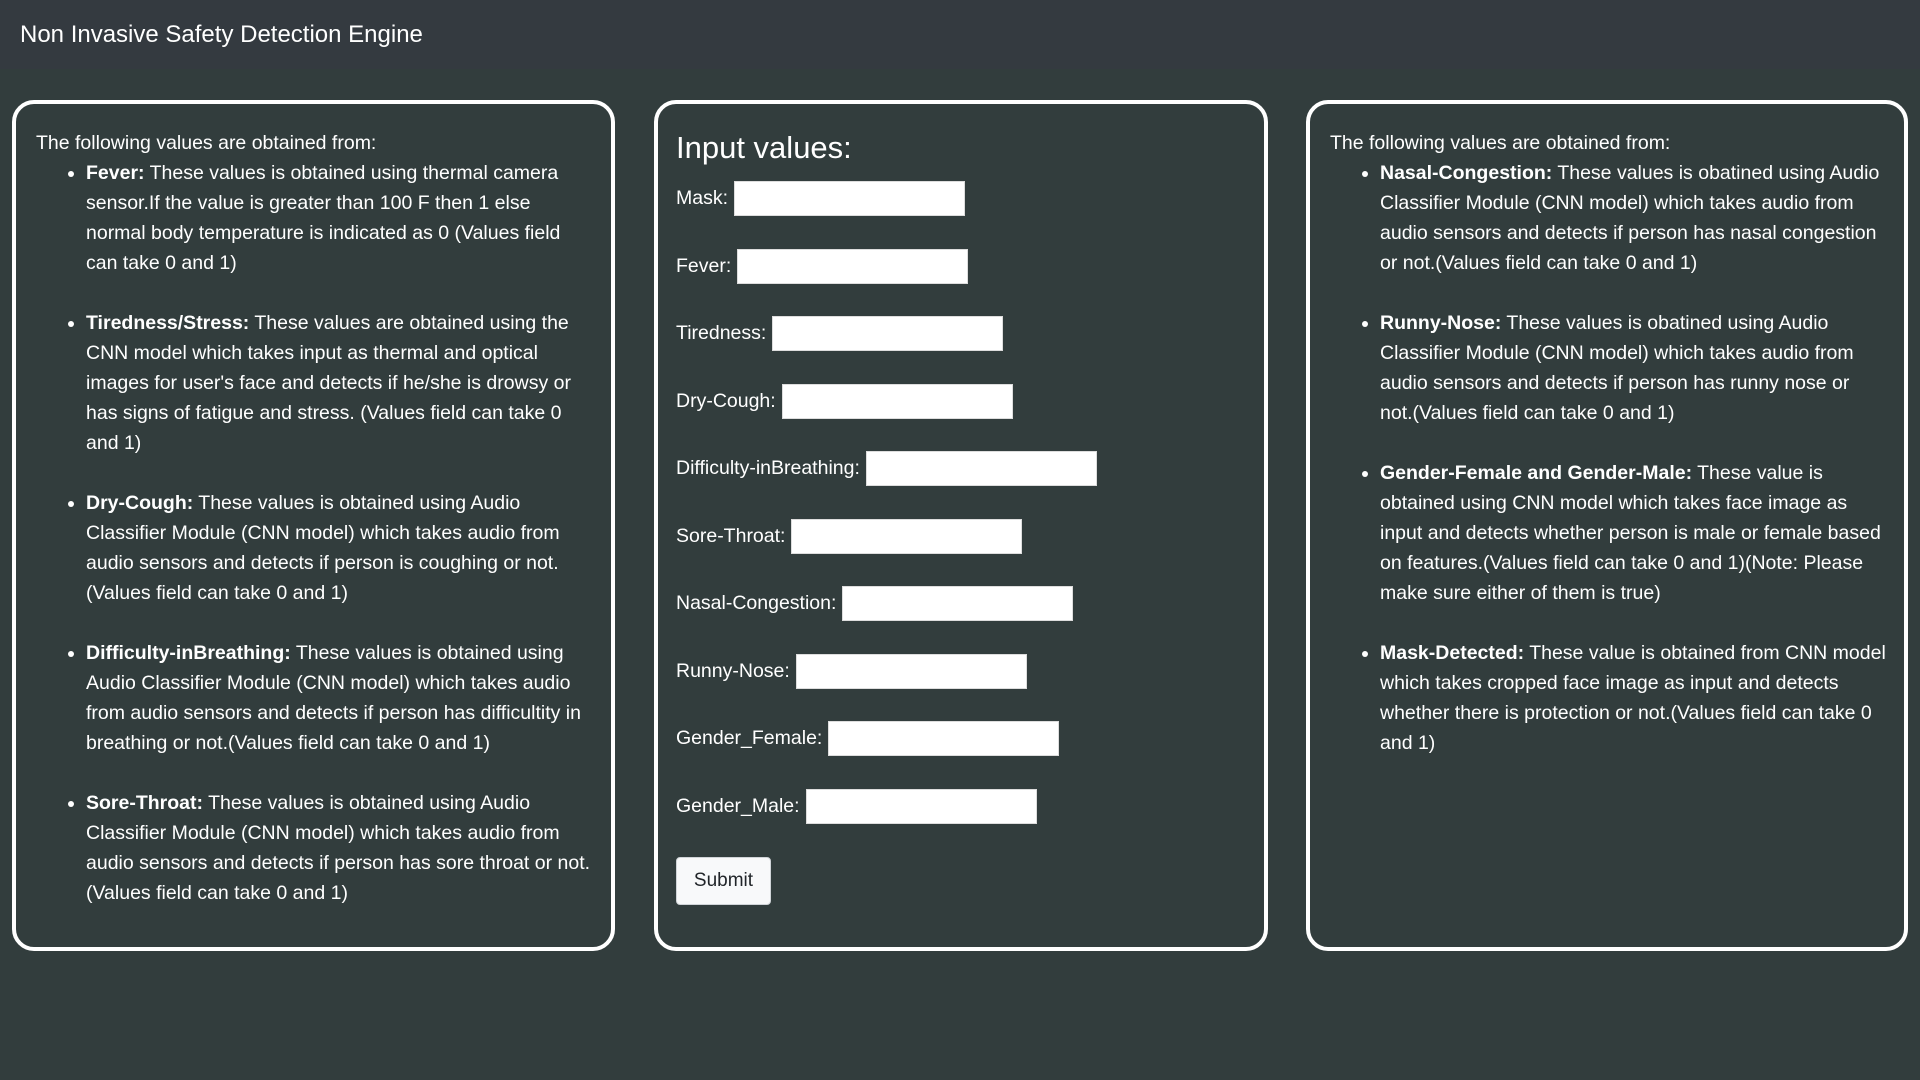  I want to click on info-term: Difficulty-inBreathing:, so click(188, 653).